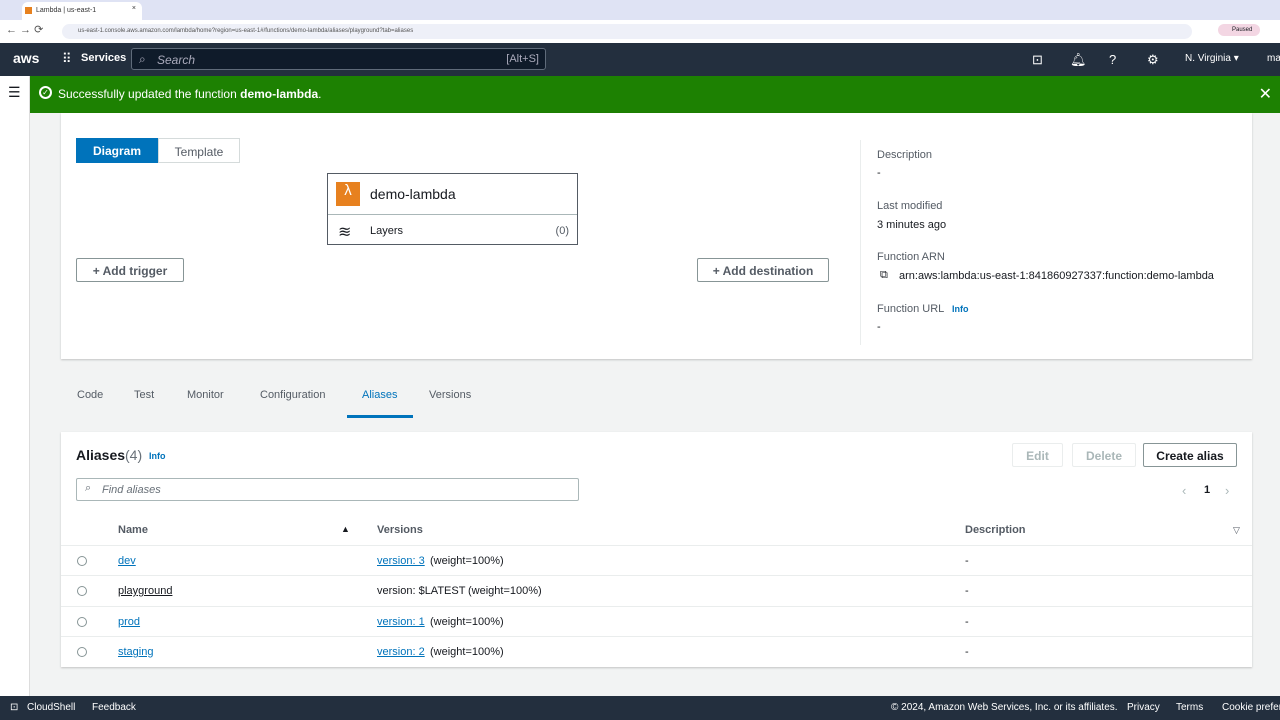  What do you see at coordinates (26, 58) in the screenshot?
I see `aws-logo: aws` at bounding box center [26, 58].